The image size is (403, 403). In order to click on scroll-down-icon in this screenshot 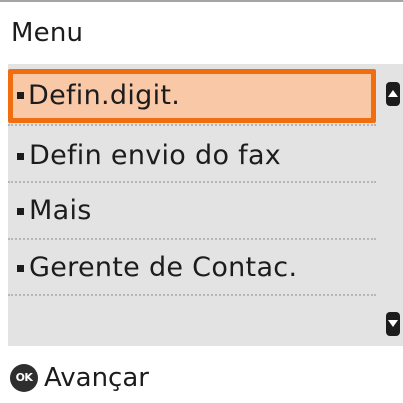, I will do `click(393, 324)`.